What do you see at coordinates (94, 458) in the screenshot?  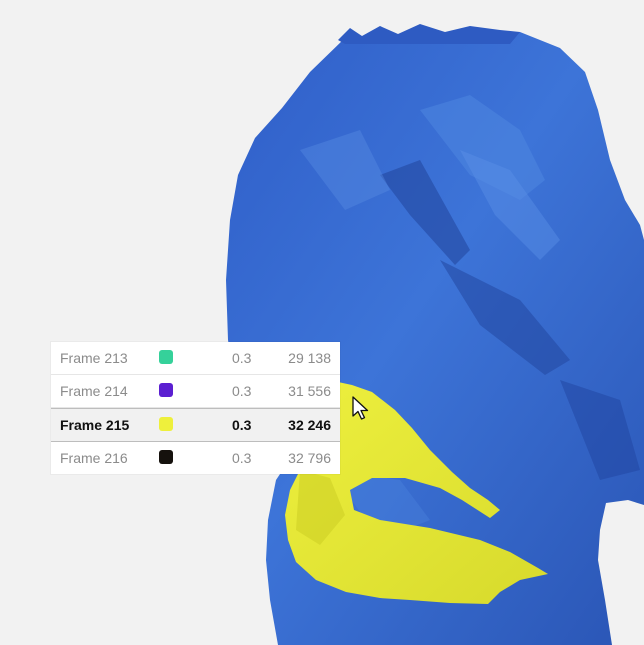 I see `frame-name: Frame 216` at bounding box center [94, 458].